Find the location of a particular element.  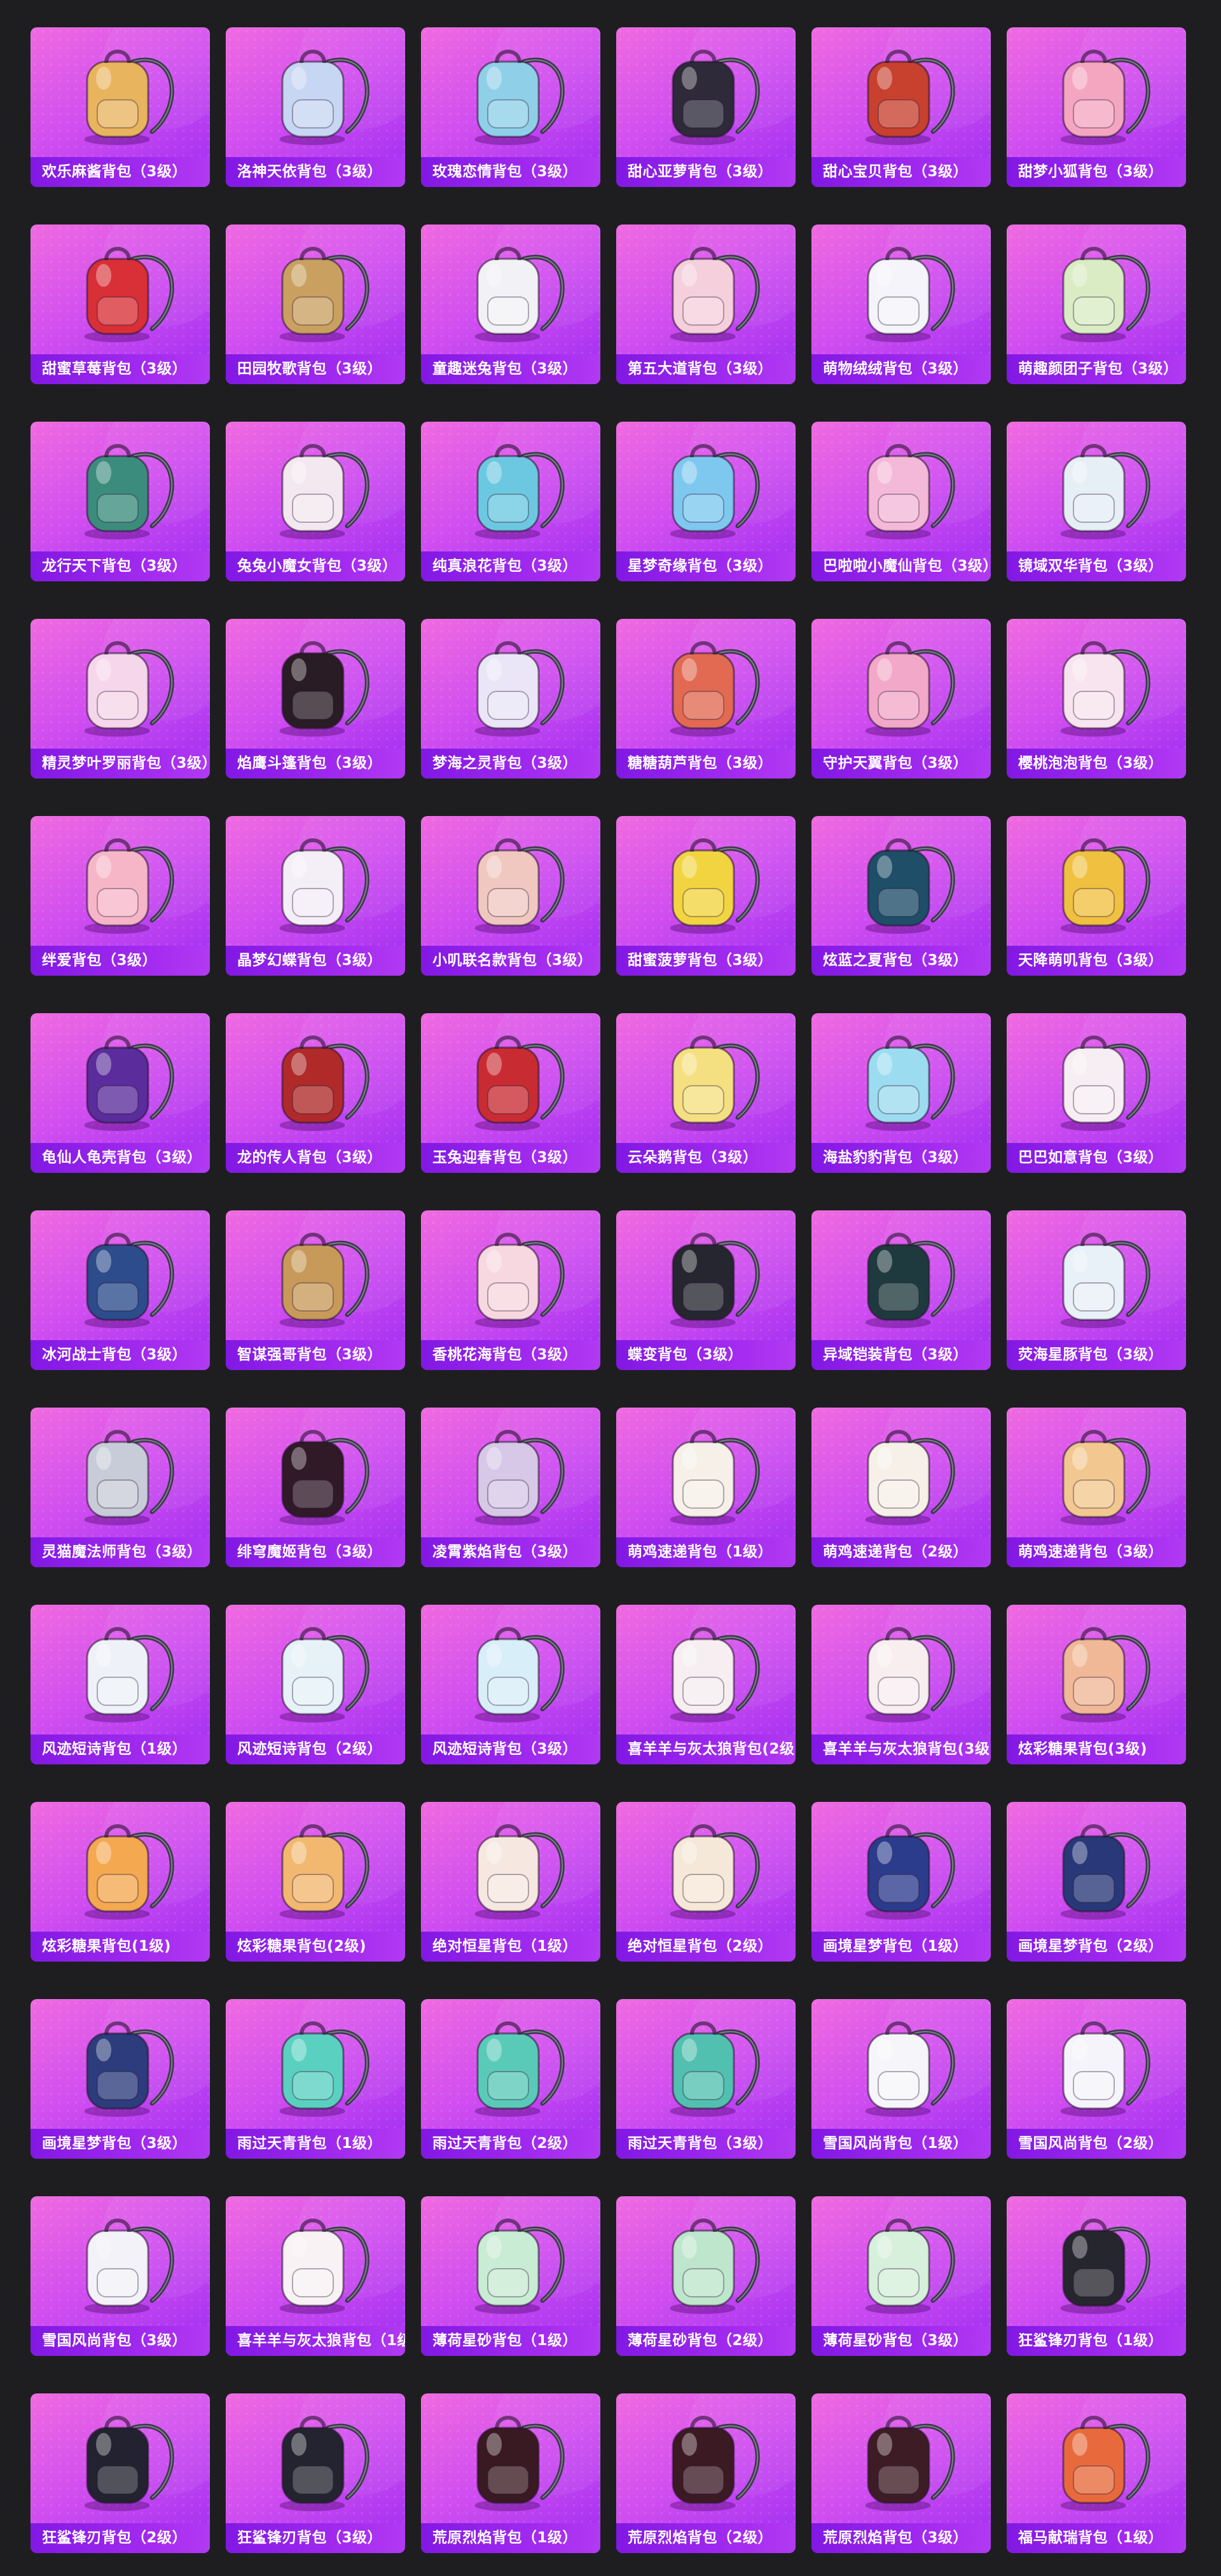

backpack-card: 洛神天依背包（3级） is located at coordinates (315, 107).